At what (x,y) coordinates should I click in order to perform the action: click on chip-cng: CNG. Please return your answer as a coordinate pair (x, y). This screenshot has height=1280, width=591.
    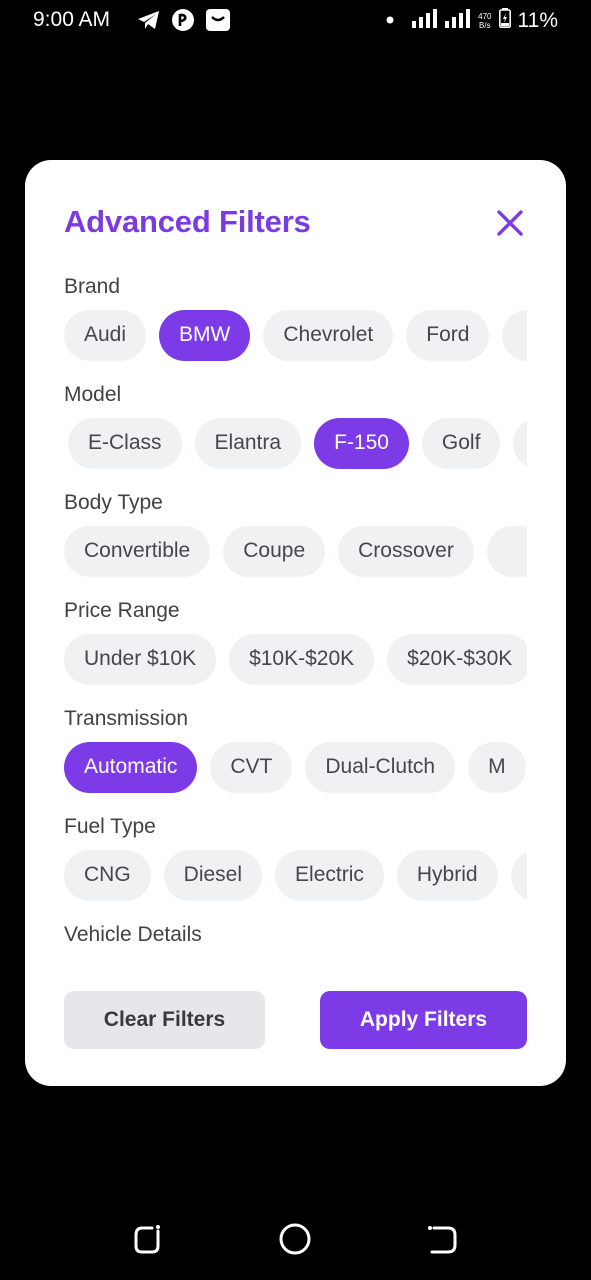
    Looking at the image, I should click on (107, 875).